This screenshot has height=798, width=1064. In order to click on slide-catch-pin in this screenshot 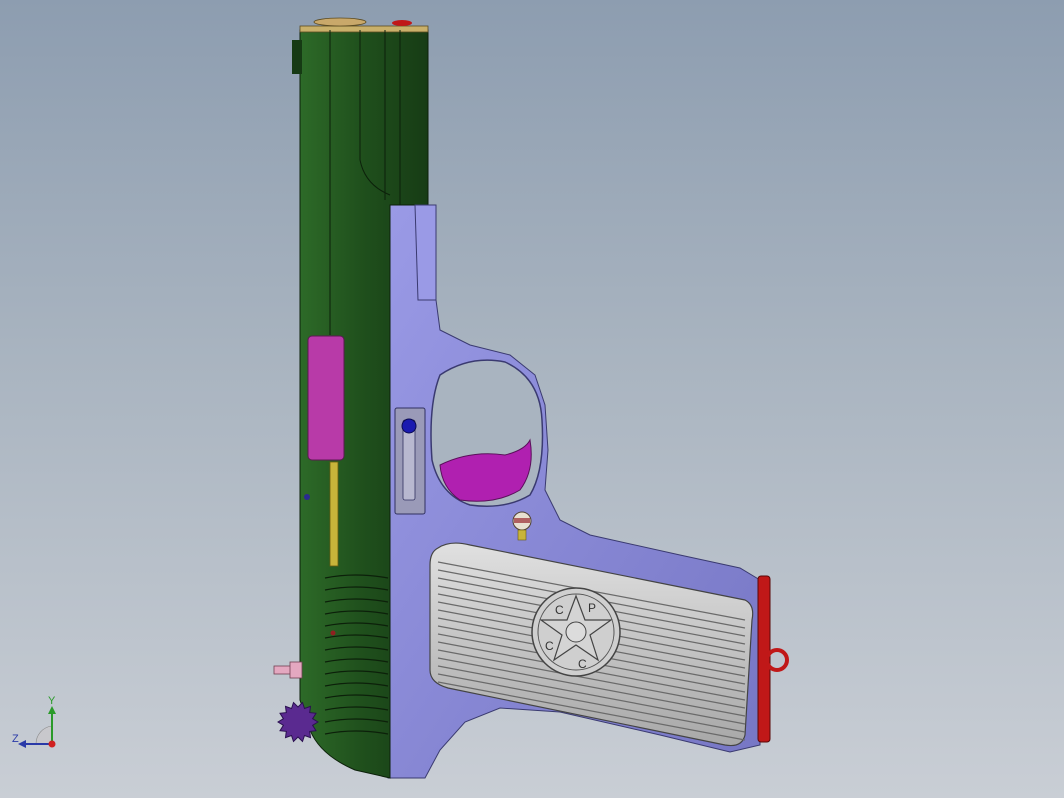, I will do `click(409, 426)`.